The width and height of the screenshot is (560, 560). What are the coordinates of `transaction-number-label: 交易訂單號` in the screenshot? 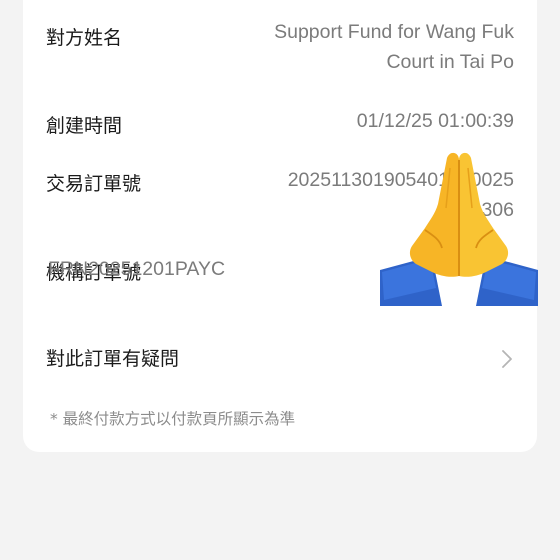 It's located at (94, 184).